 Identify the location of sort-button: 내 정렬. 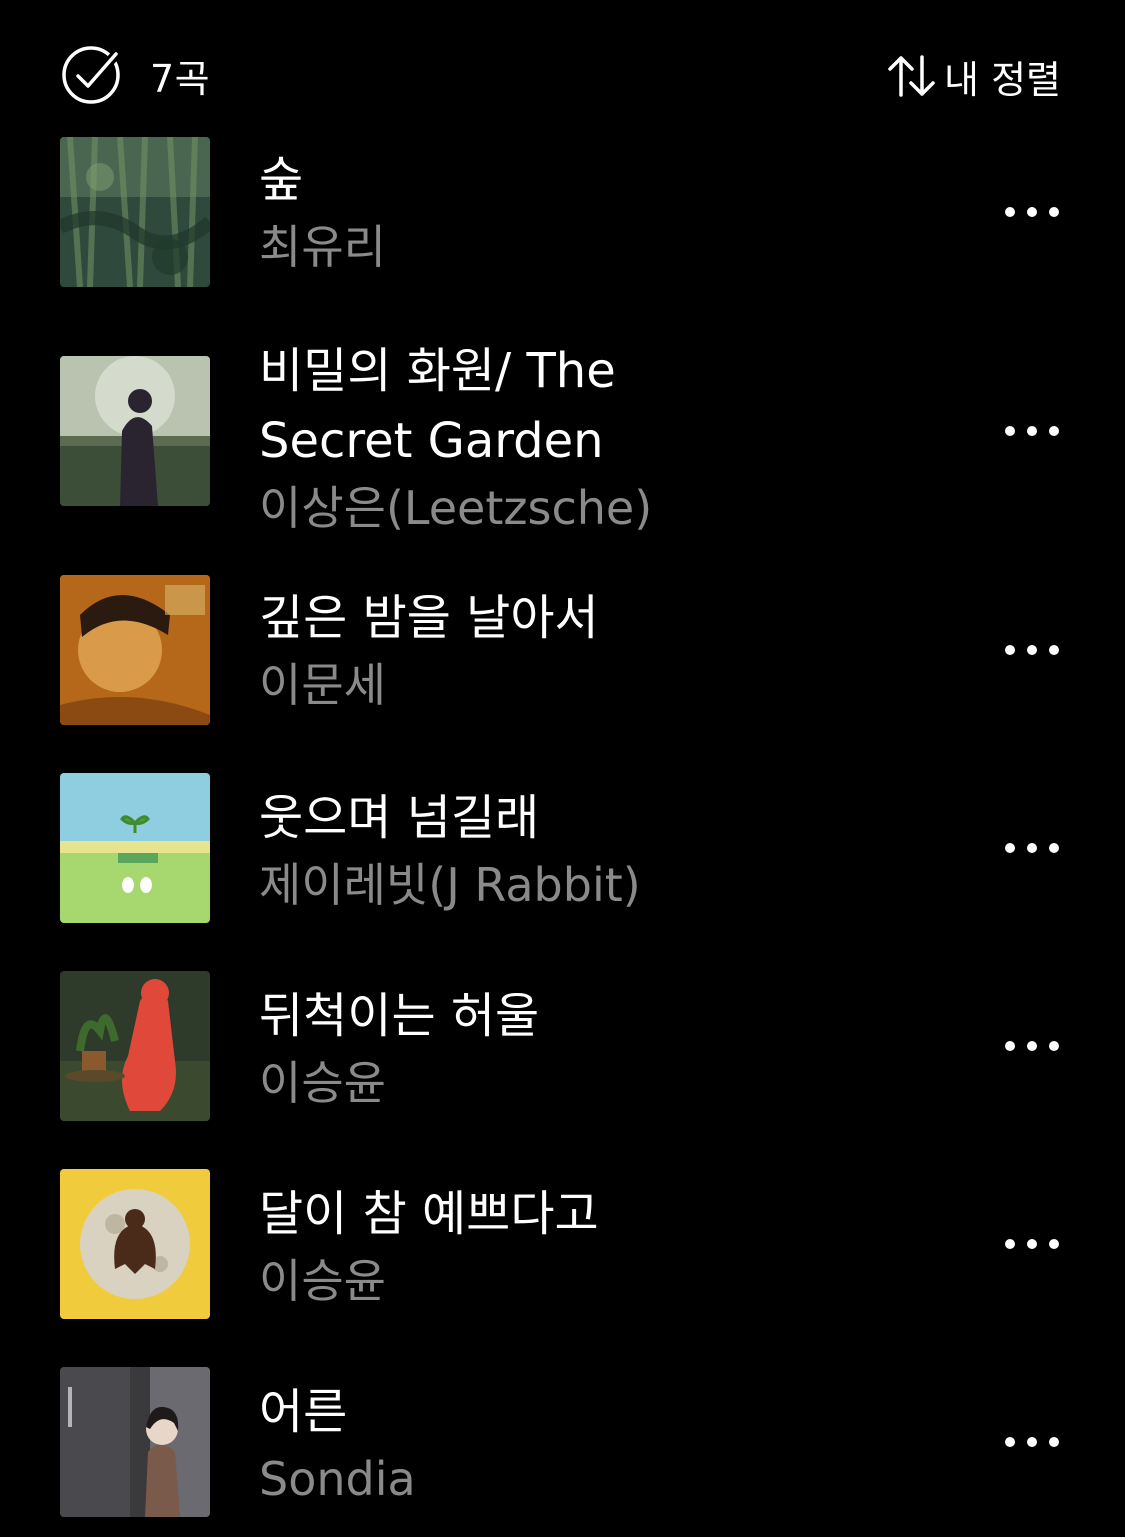
(972, 76).